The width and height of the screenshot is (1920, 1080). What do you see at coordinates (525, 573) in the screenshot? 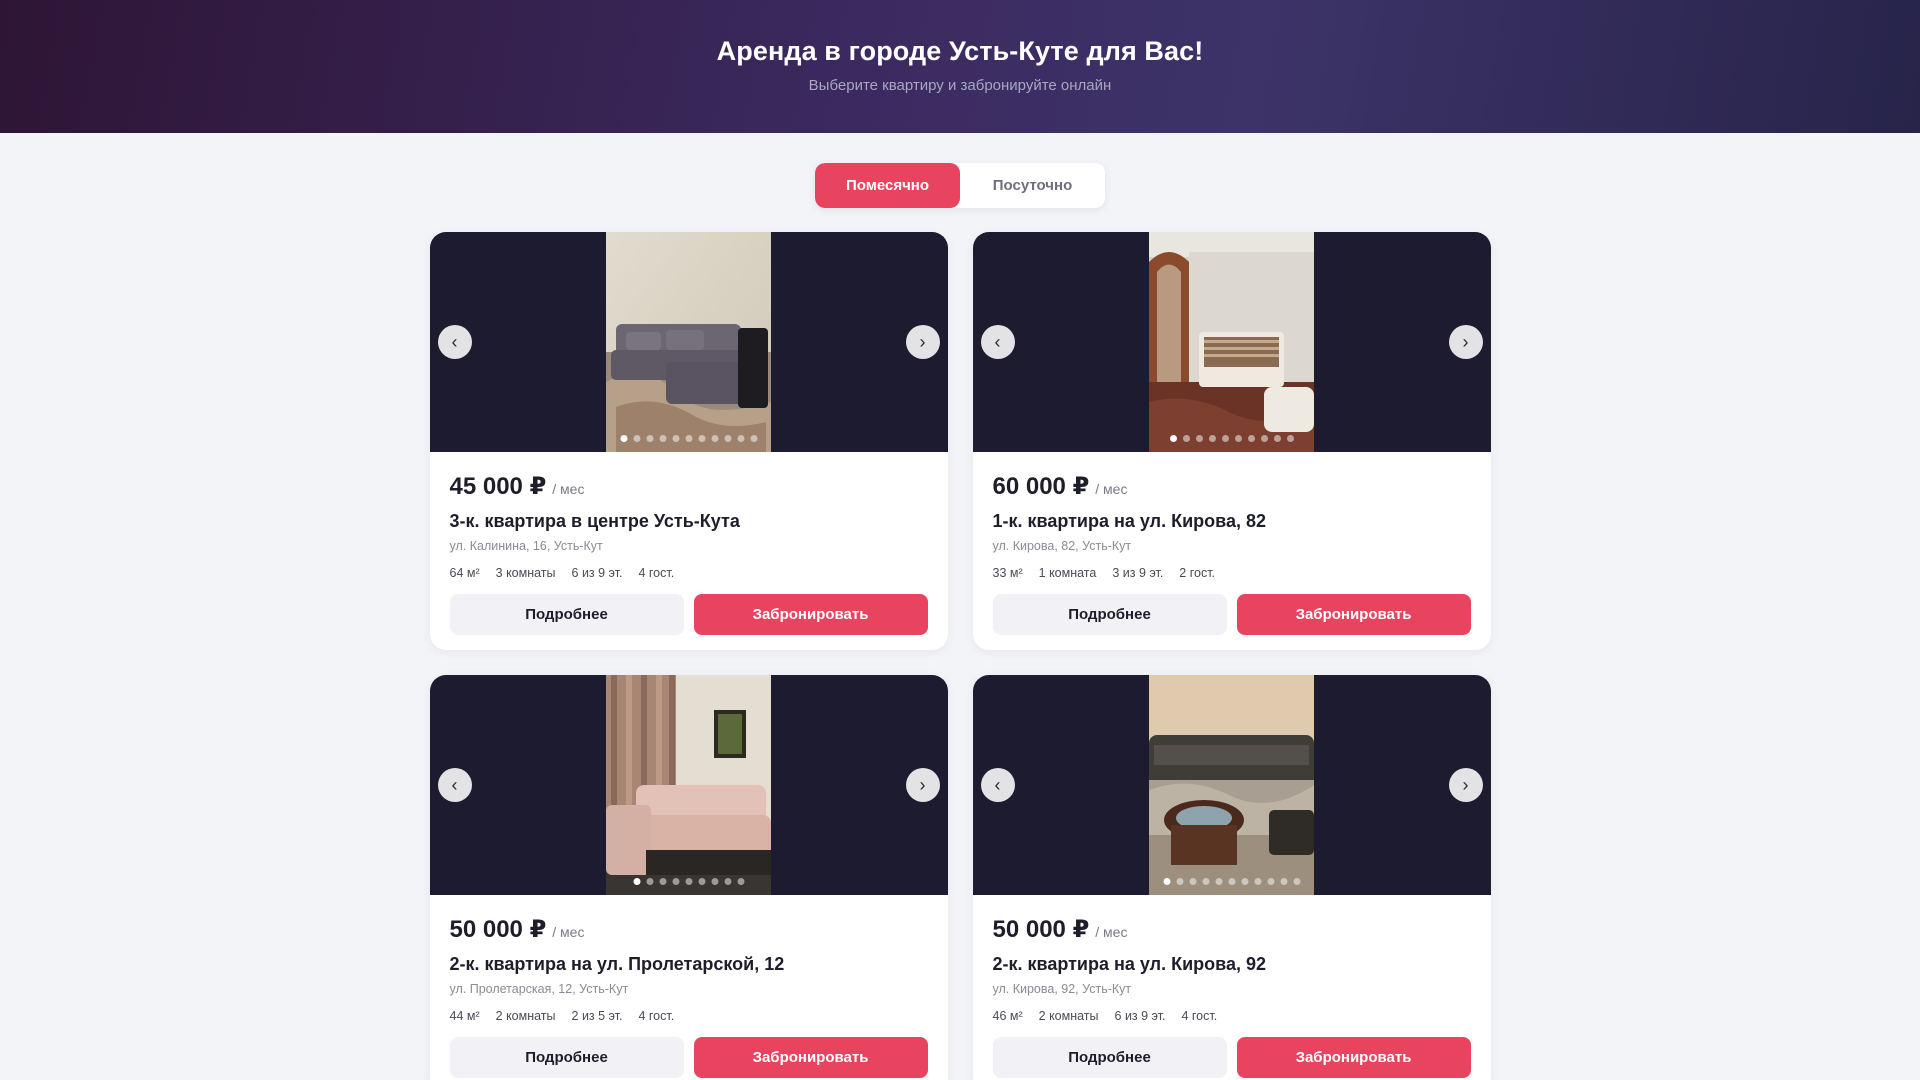
I see `spec-rooms: 3 комнаты` at bounding box center [525, 573].